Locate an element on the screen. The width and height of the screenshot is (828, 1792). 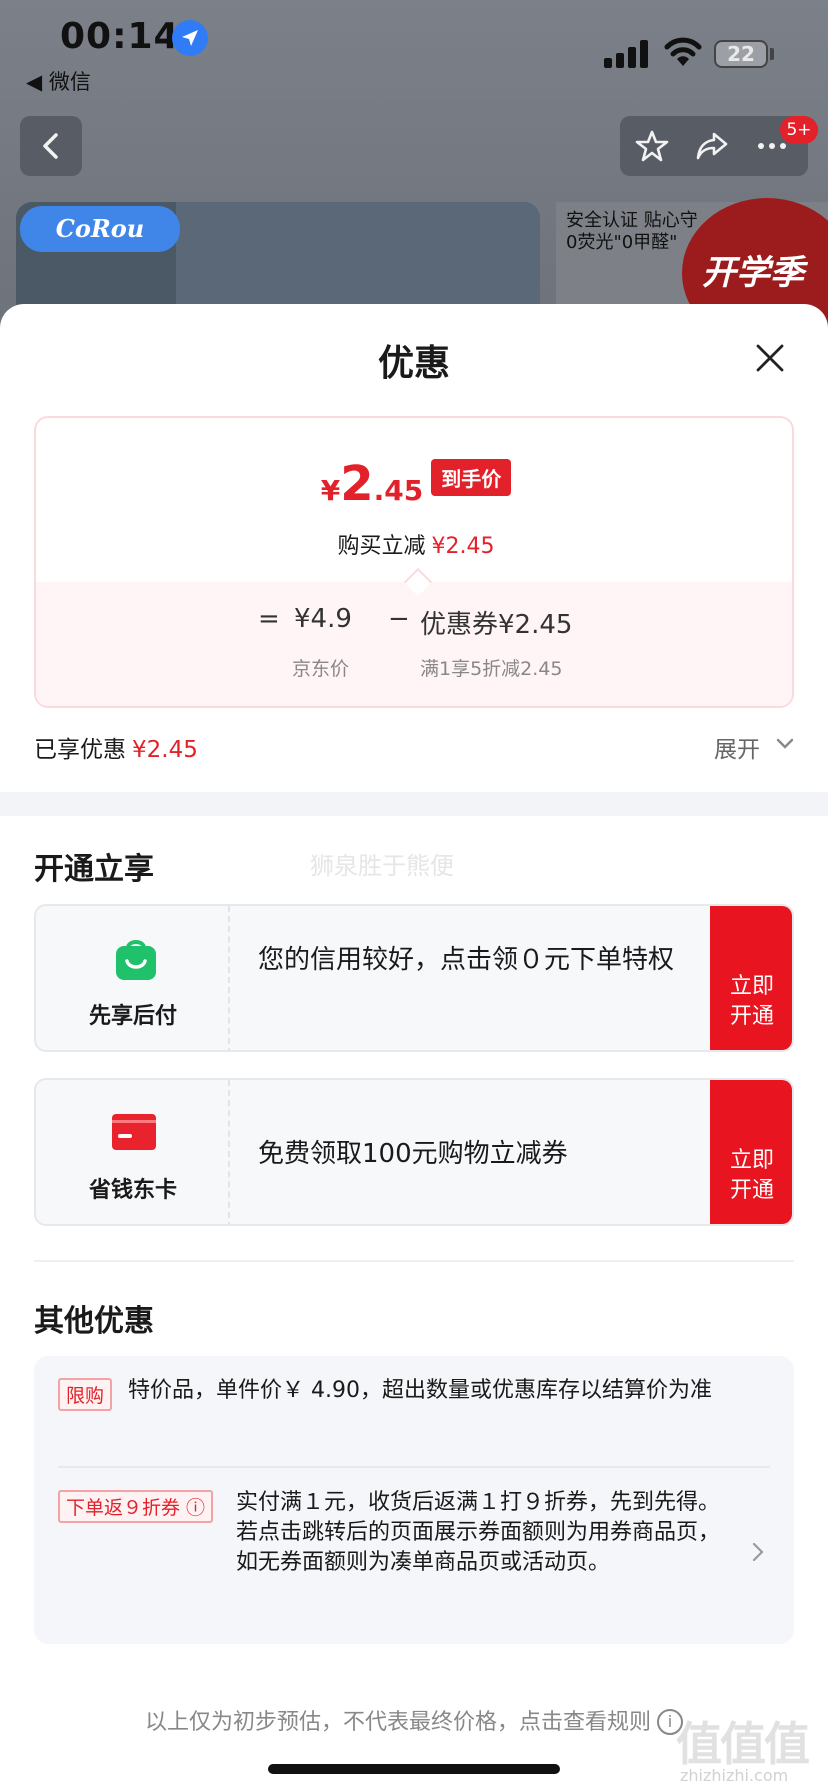
star-icon is located at coordinates (652, 146).